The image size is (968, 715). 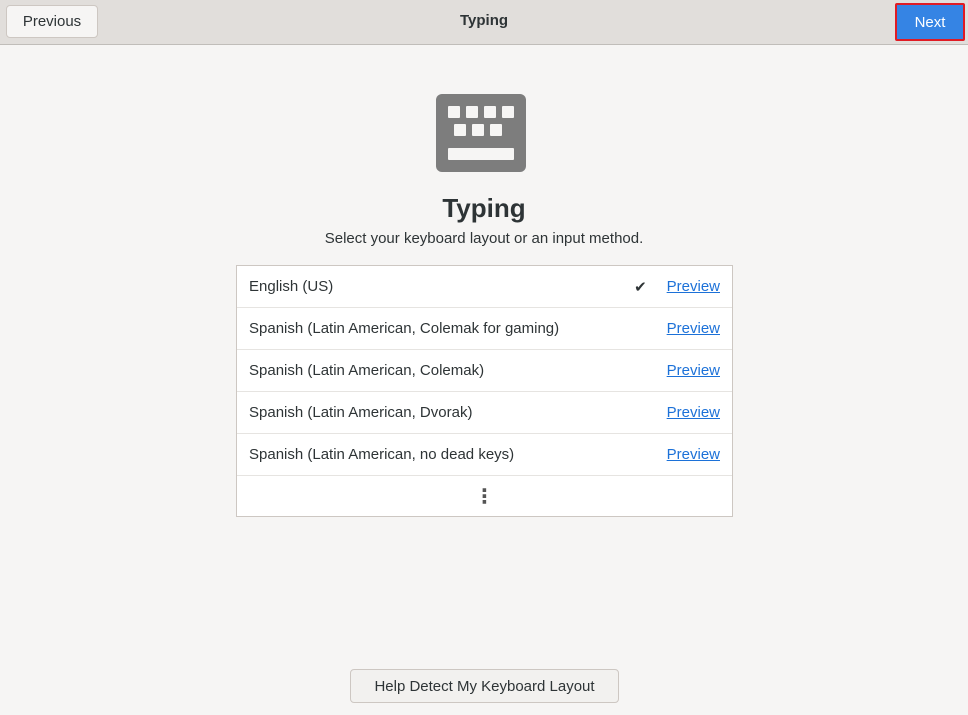 I want to click on layout-label: Spanish (Latin American, Colemak), so click(x=367, y=370).